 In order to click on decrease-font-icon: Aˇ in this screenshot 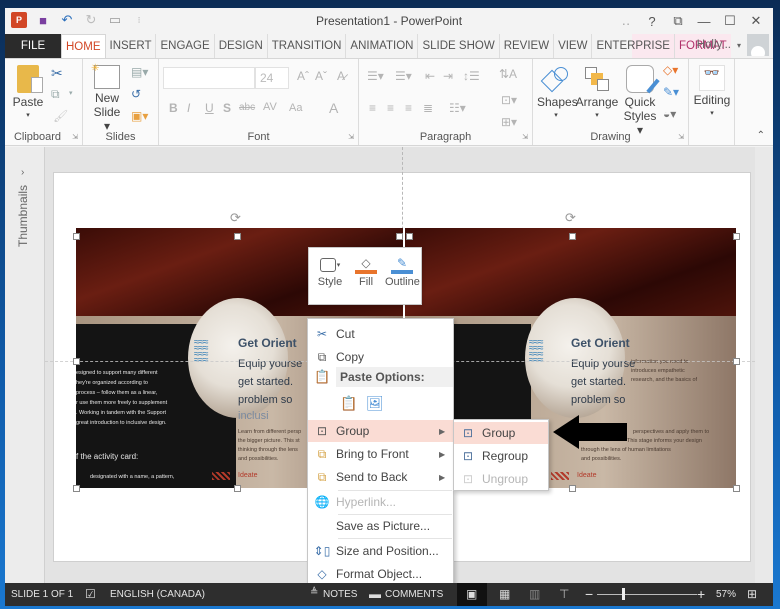, I will do `click(321, 76)`.